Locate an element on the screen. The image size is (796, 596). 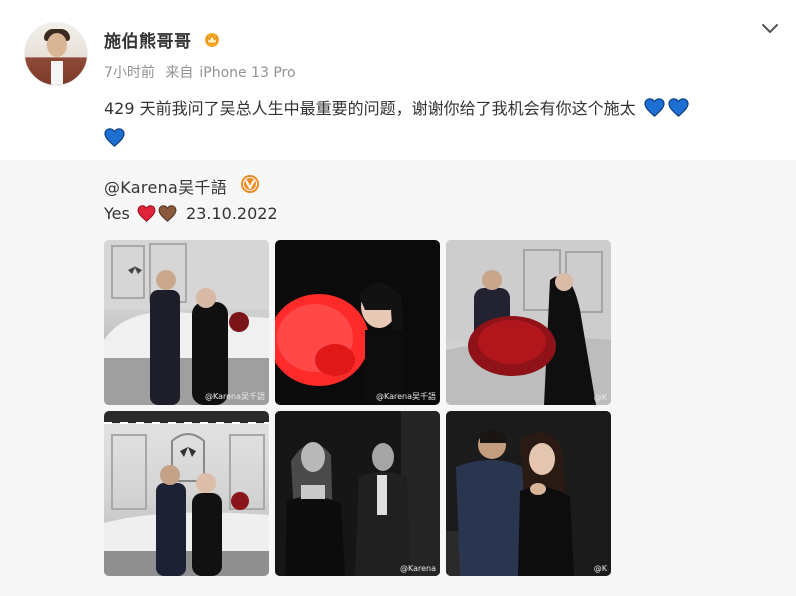
post-time: 7小时前 is located at coordinates (129, 73).